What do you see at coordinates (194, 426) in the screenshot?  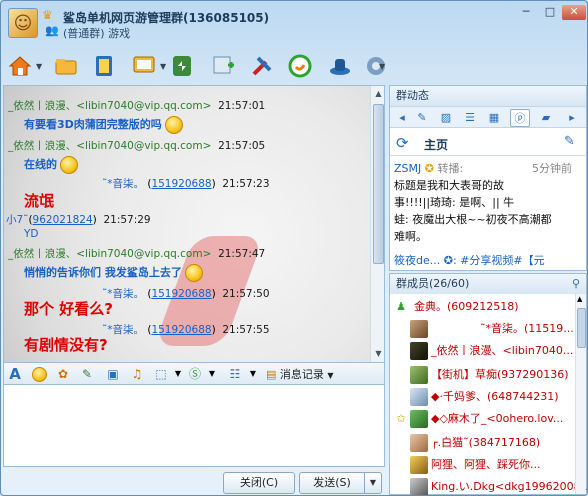 I see `message-input` at bounding box center [194, 426].